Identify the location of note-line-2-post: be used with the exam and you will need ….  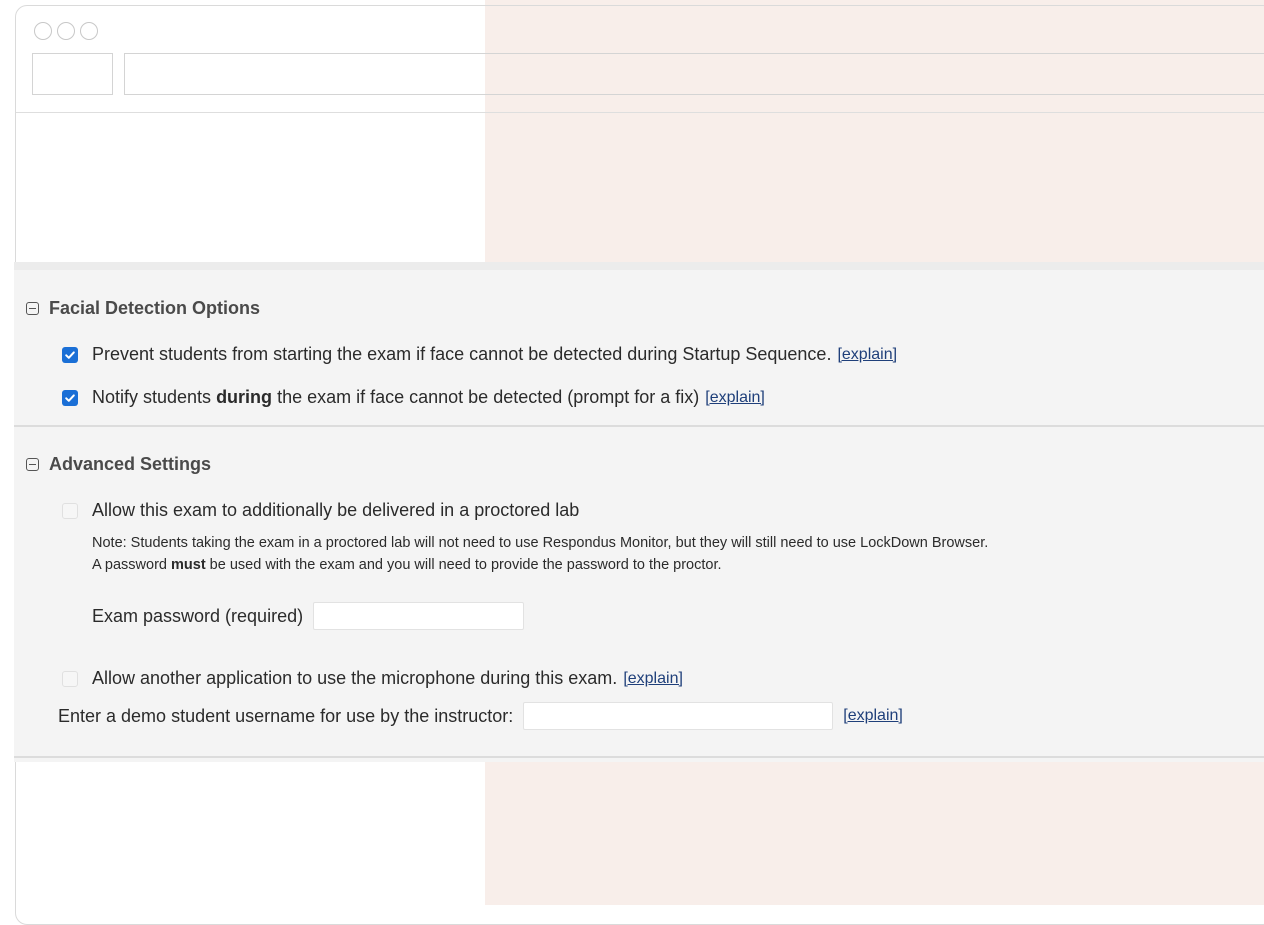
(463, 565).